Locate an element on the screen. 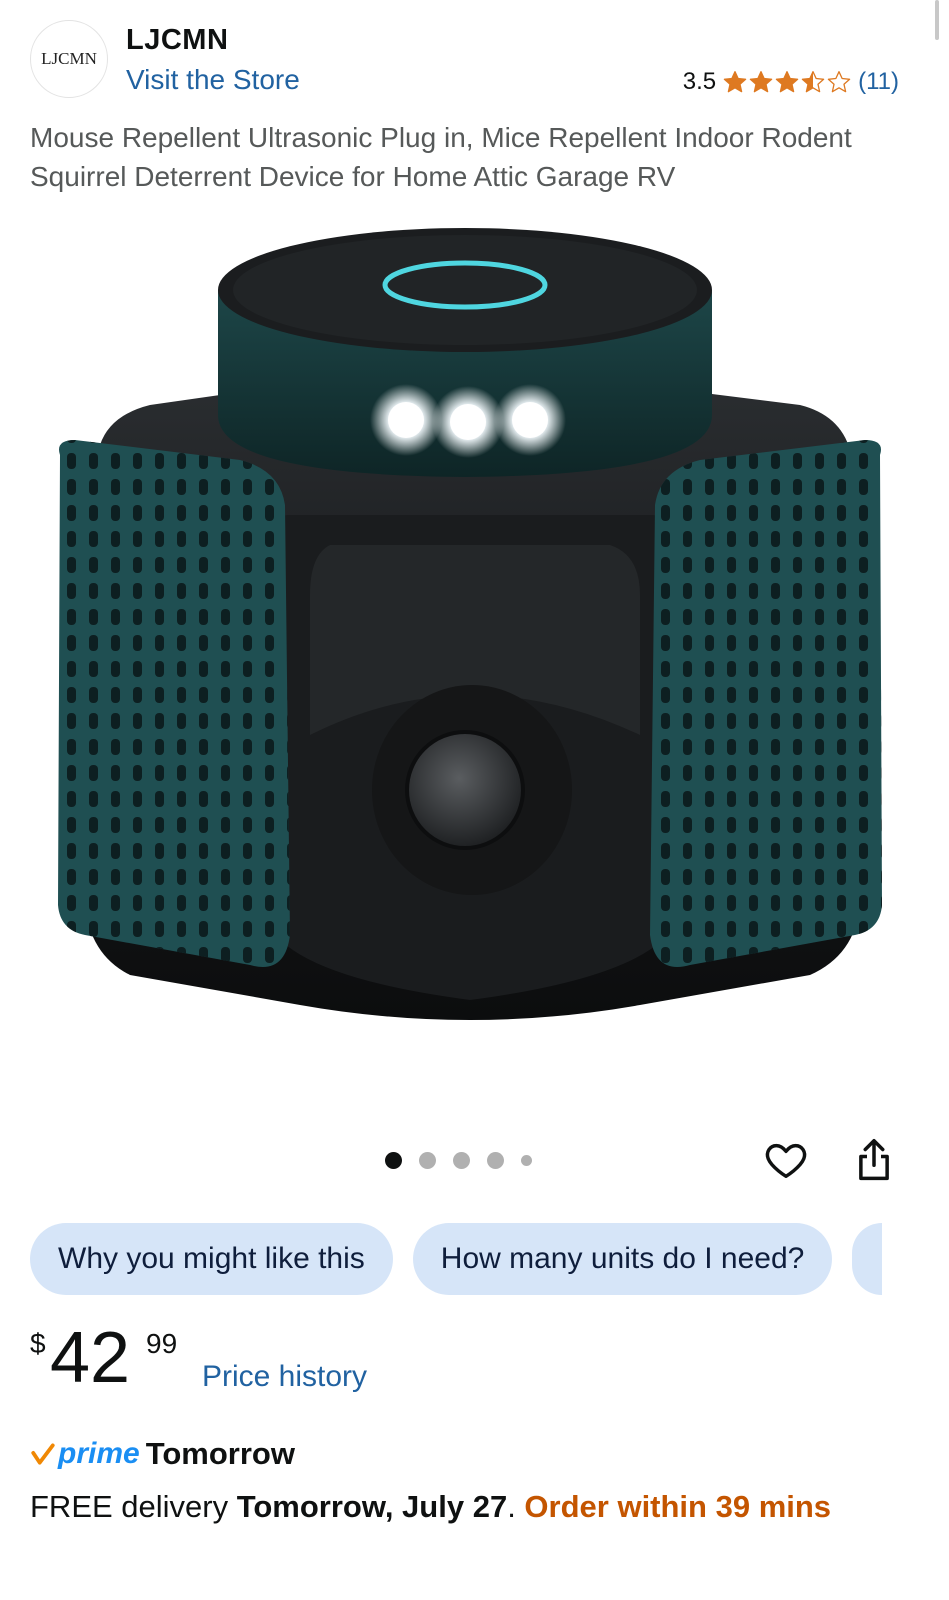 This screenshot has width=949, height=1600. price-history-link: Price history is located at coordinates (284, 1377).